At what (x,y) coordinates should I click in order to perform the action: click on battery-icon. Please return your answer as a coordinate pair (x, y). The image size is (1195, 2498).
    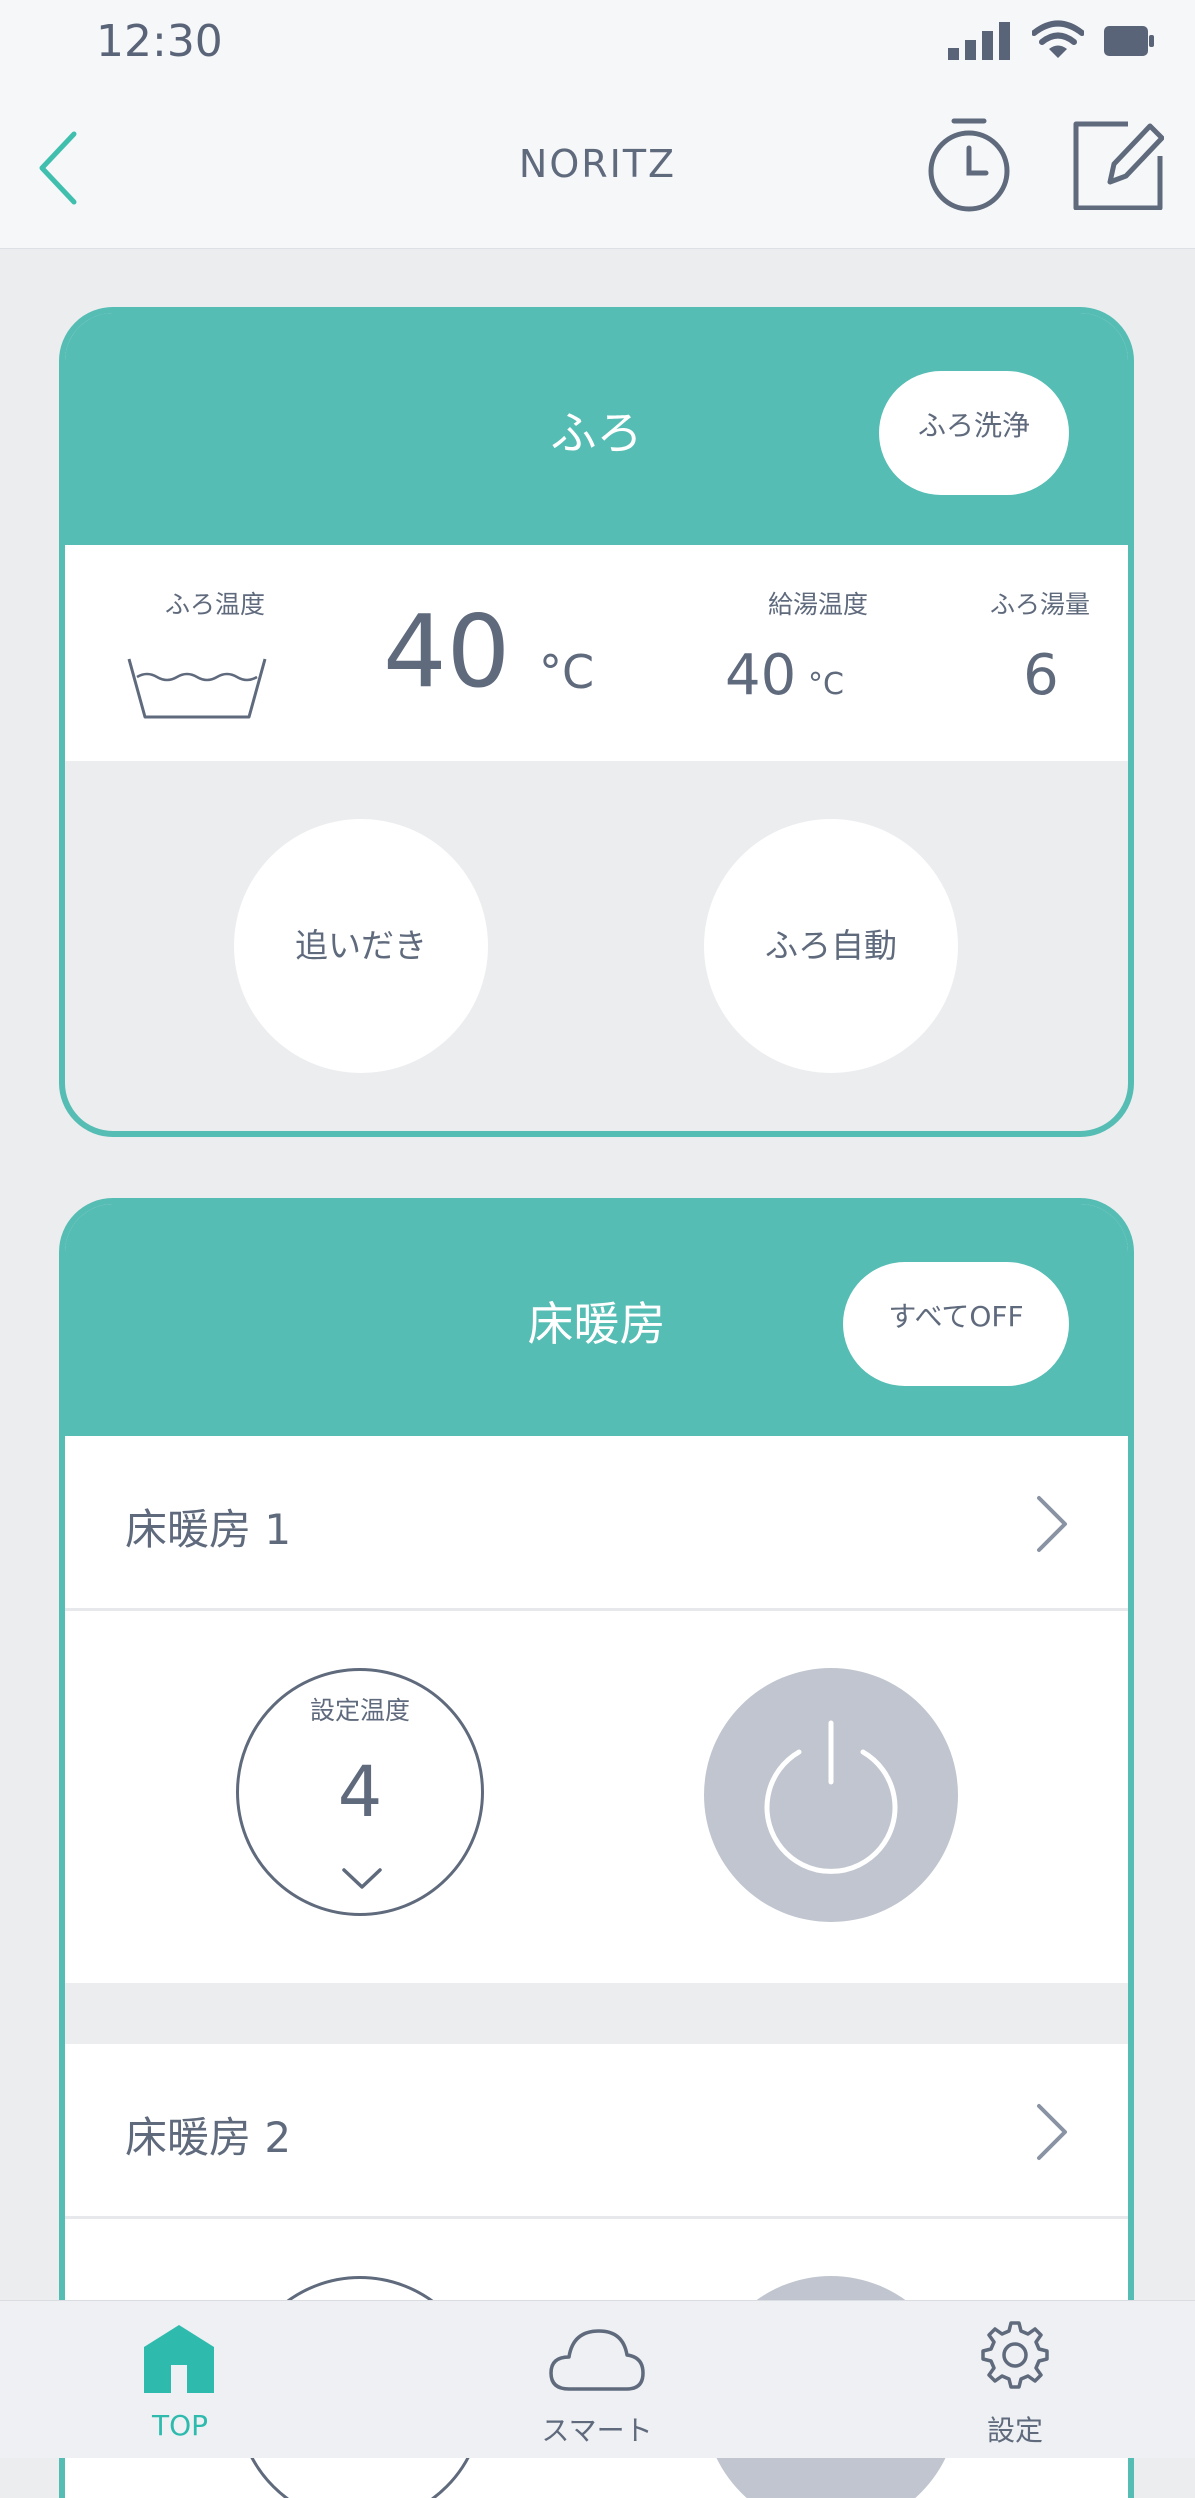
    Looking at the image, I should click on (1129, 41).